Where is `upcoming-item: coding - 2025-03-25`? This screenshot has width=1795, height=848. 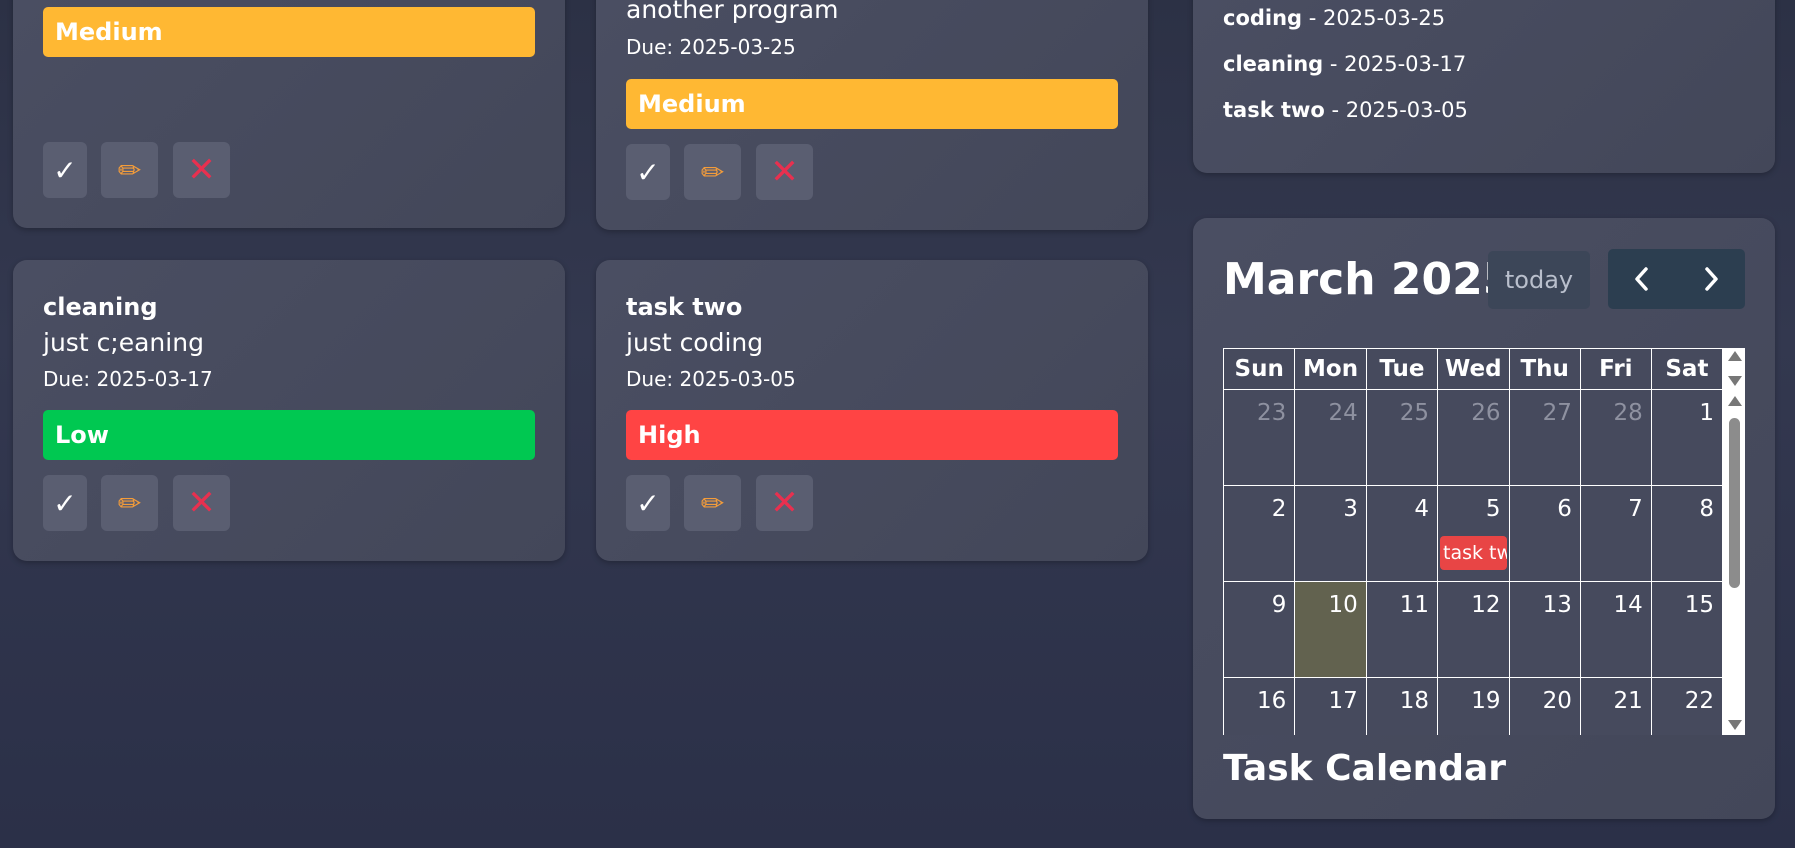
upcoming-item: coding - 2025-03-25 is located at coordinates (1334, 18).